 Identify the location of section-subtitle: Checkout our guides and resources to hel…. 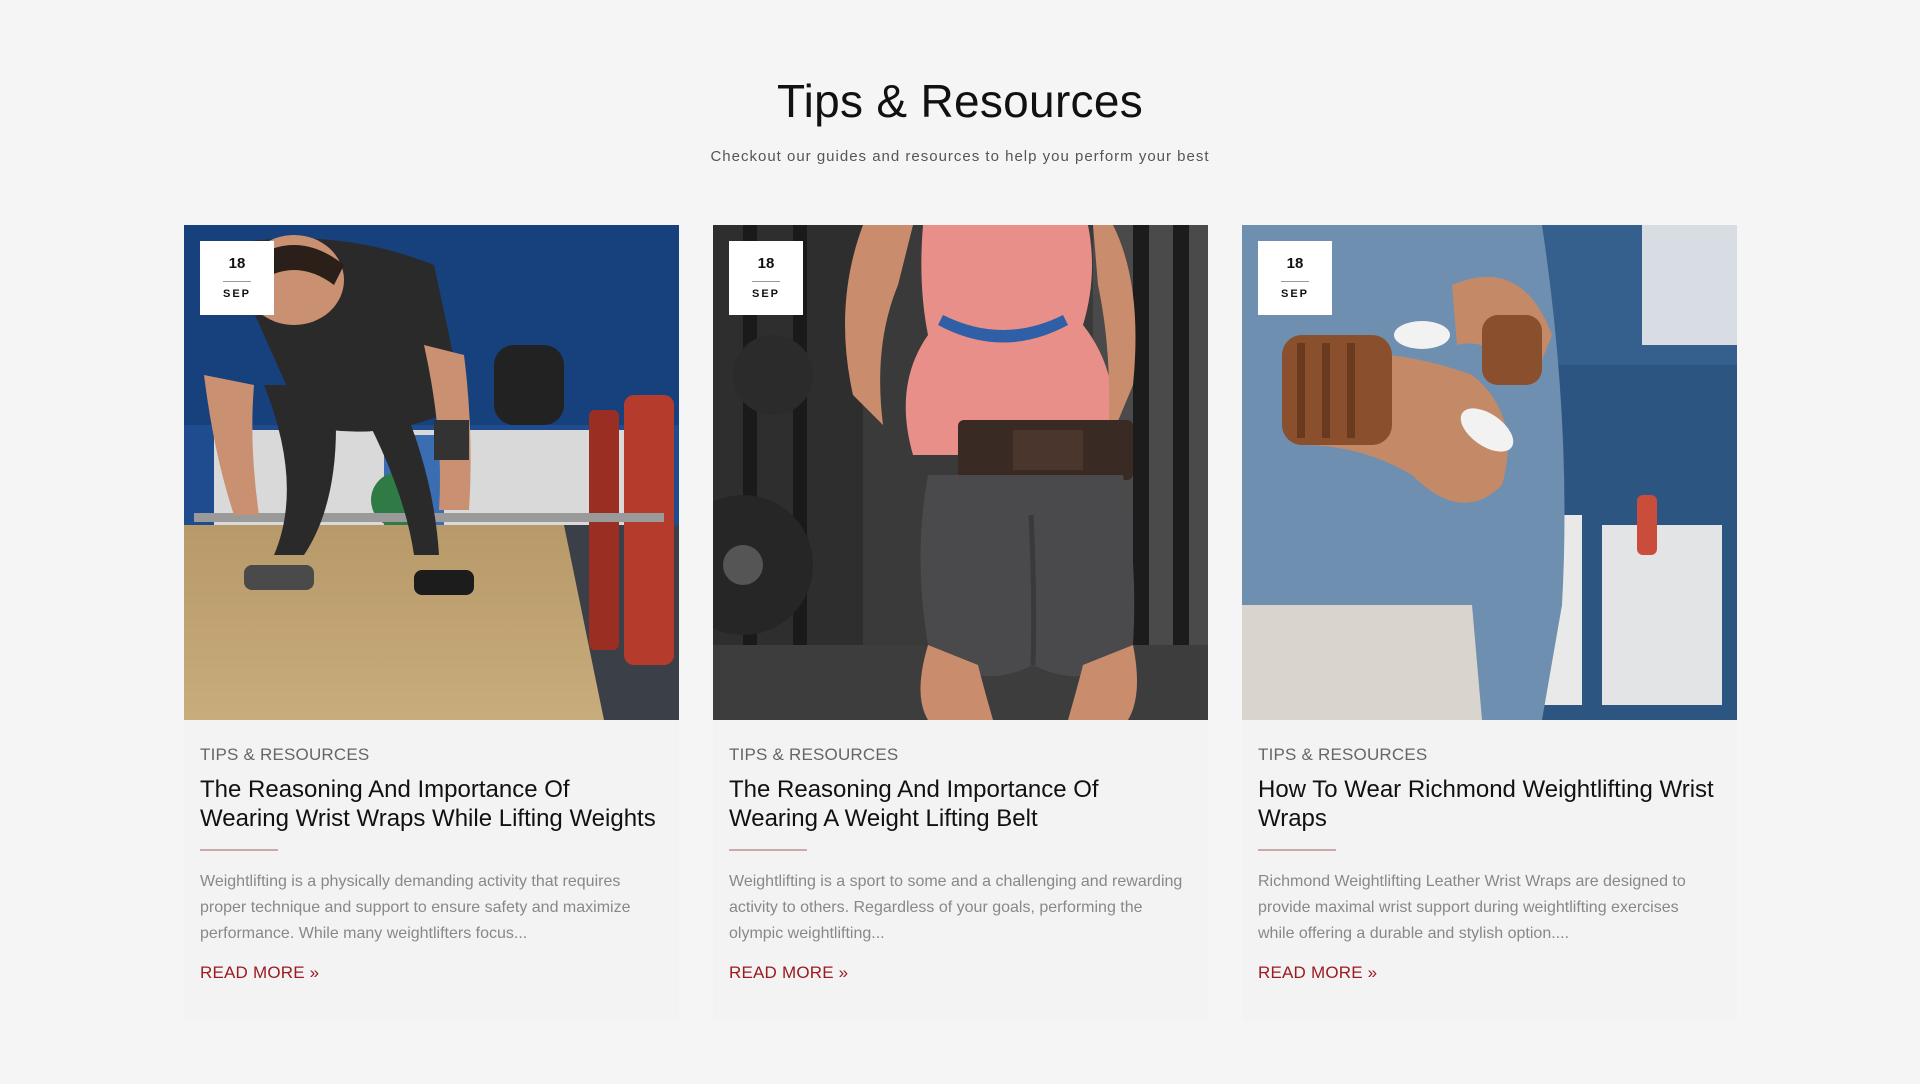
(960, 156).